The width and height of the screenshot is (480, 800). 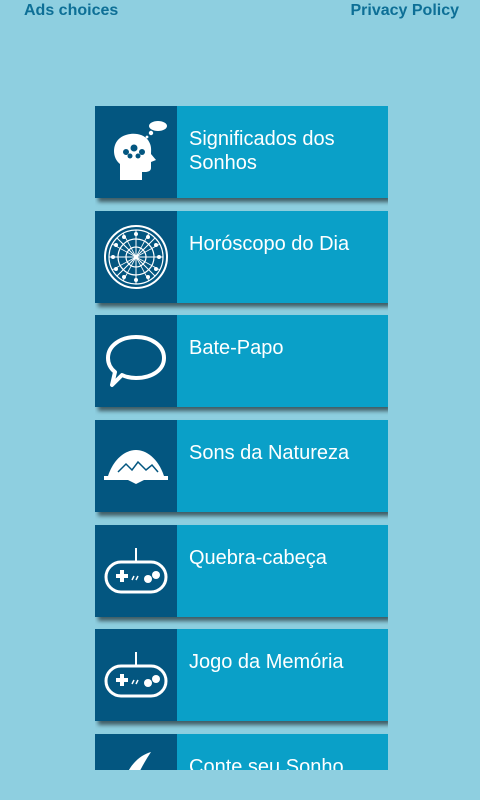 I want to click on zodiac-wheel-icon, so click(x=136, y=257).